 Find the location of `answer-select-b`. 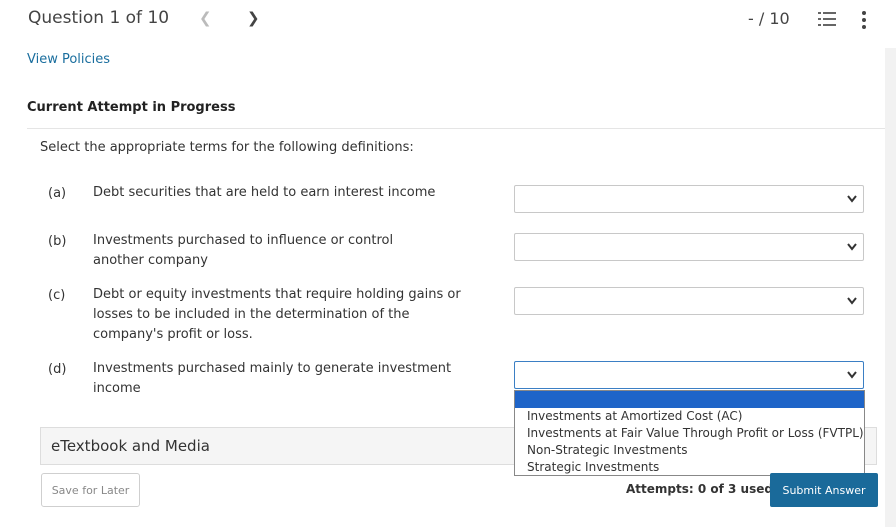

answer-select-b is located at coordinates (689, 247).